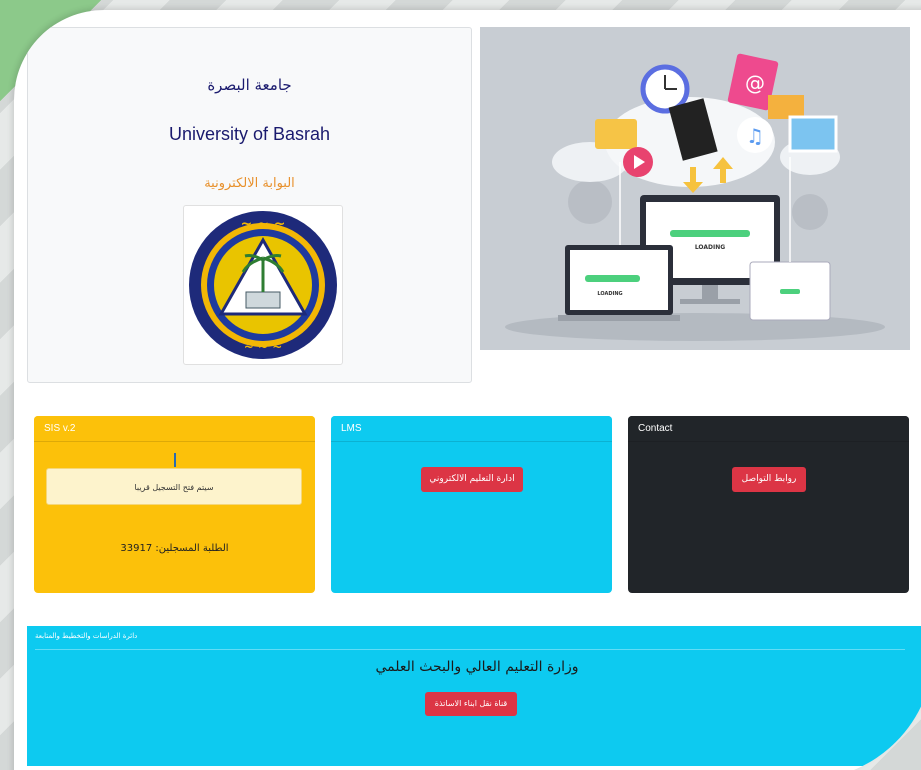  Describe the element at coordinates (477, 667) in the screenshot. I see `ministry-title: وزارة التعليم العالي والبحث العلمي` at that location.